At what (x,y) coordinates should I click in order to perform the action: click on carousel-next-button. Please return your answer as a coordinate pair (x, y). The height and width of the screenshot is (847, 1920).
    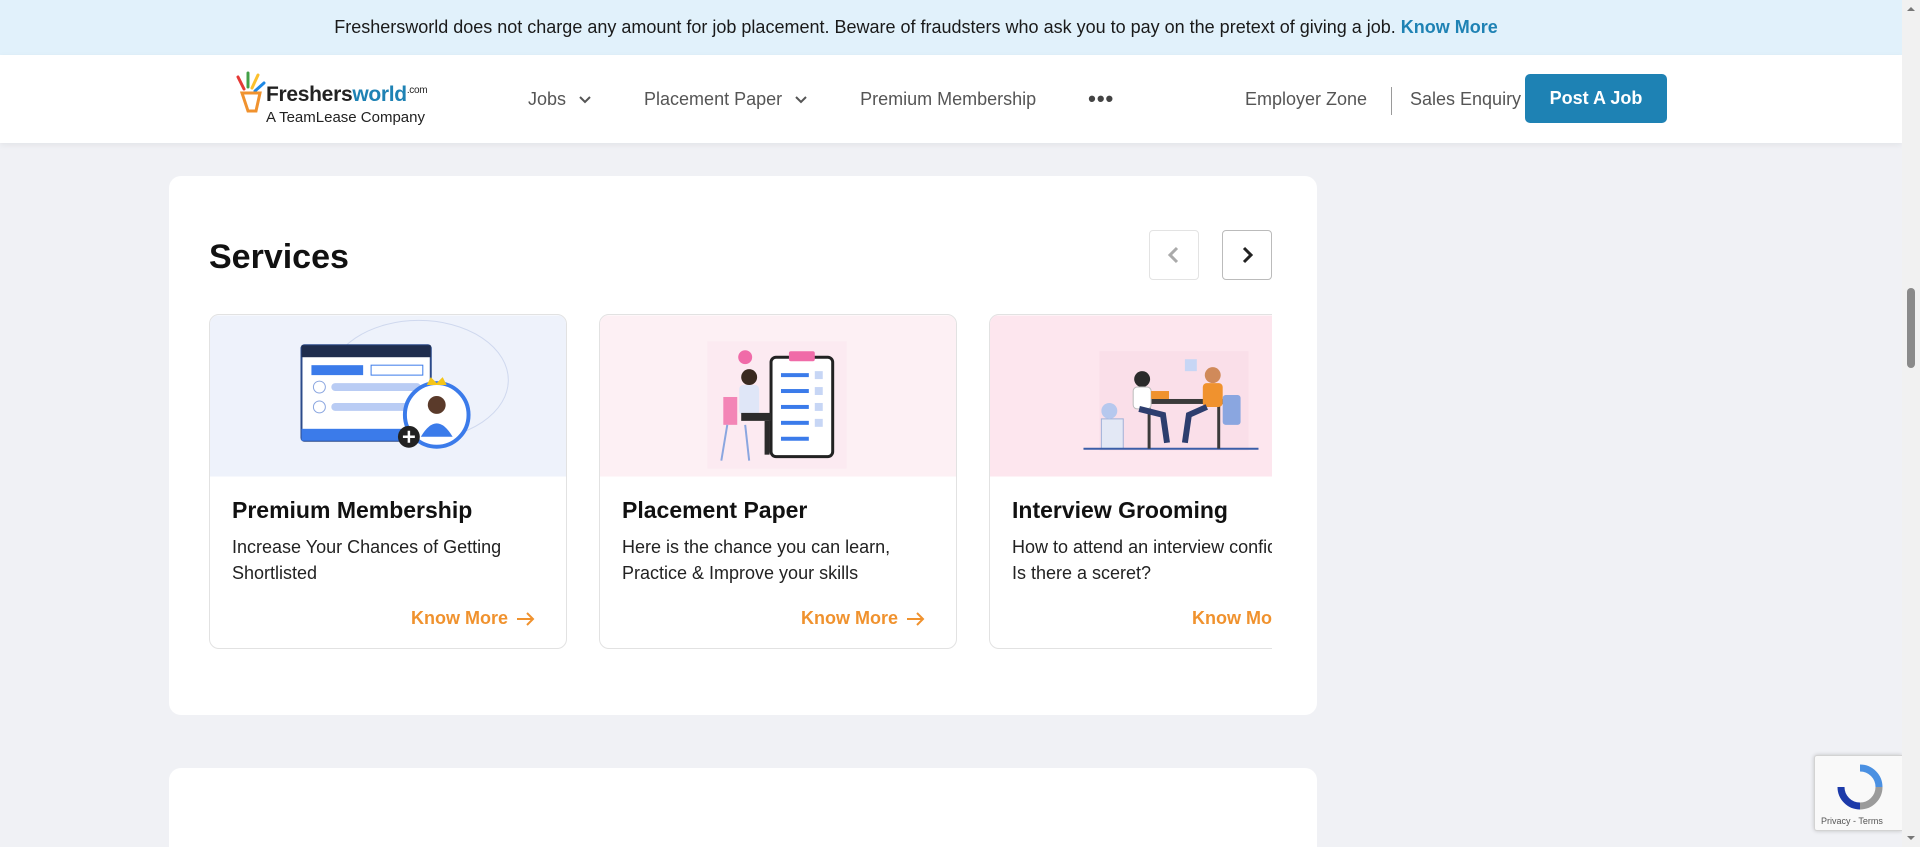
    Looking at the image, I should click on (1247, 255).